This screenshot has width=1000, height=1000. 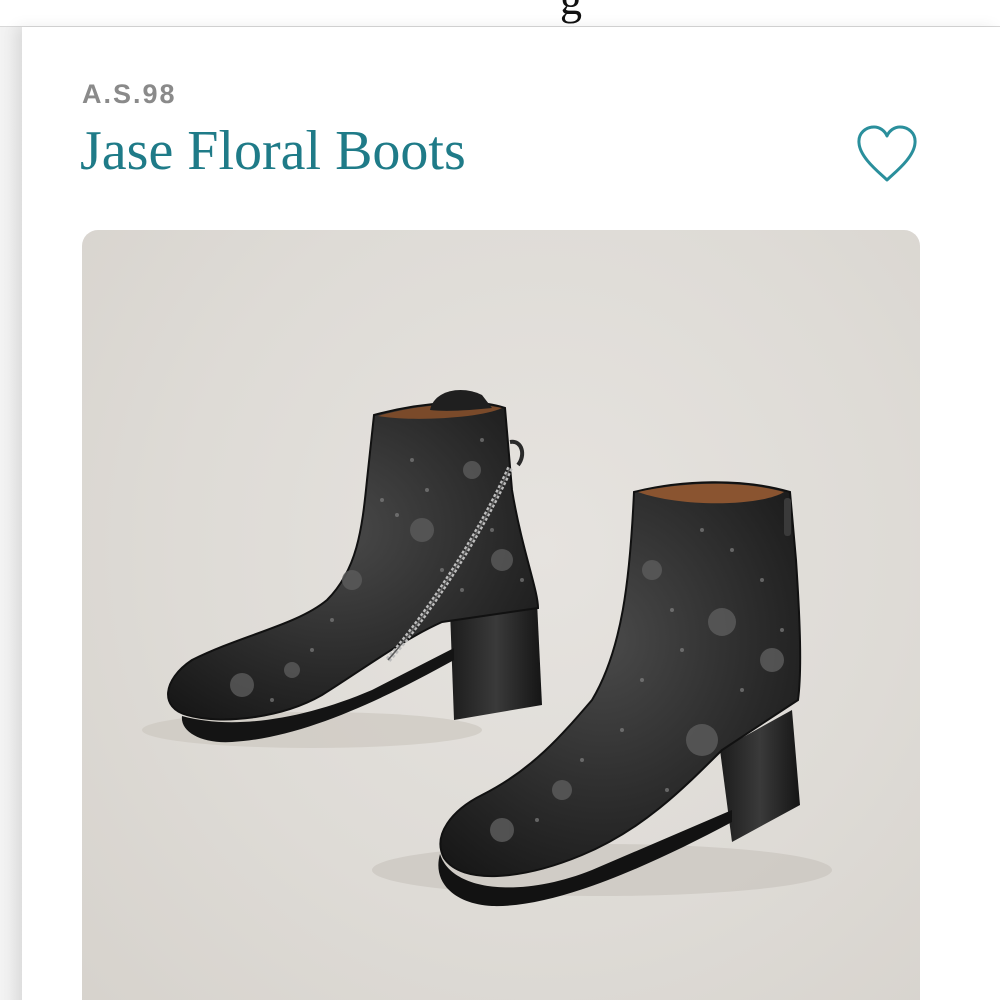 I want to click on wishlist-button, so click(x=887, y=155).